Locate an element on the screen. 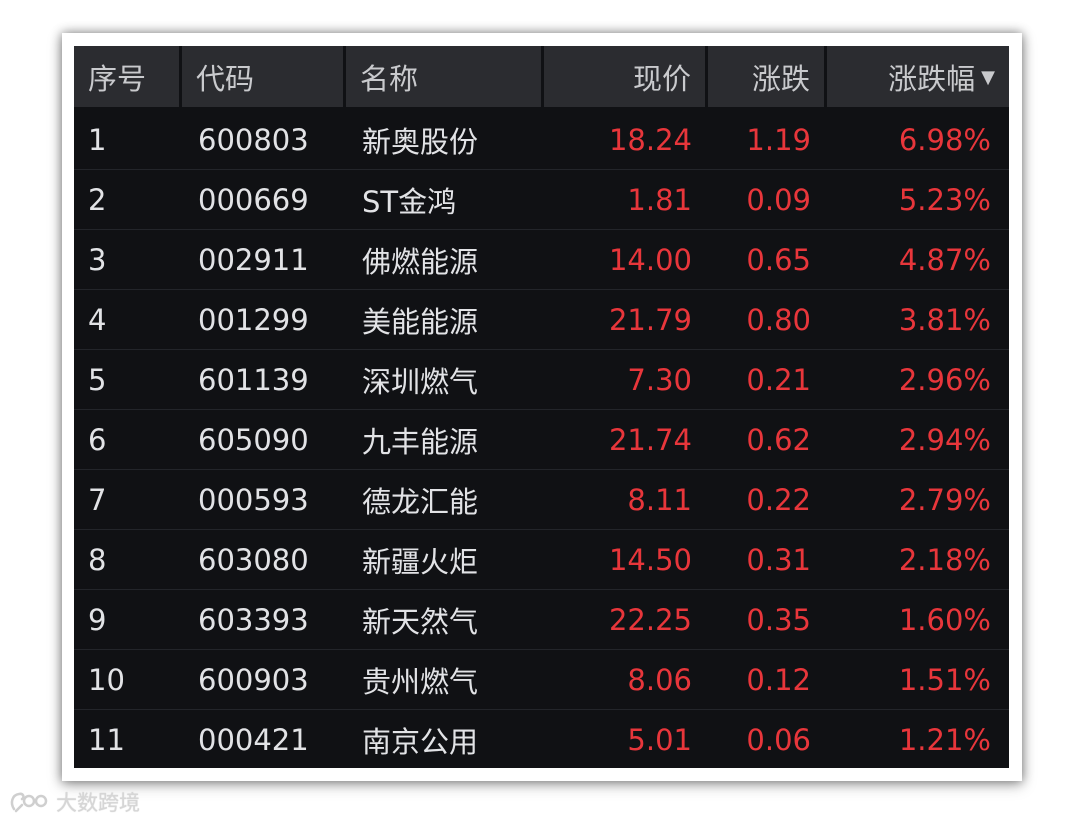 This screenshot has width=1080, height=824. table-row: 7 000593 德龙汇能 8.11 0.22 2.79% is located at coordinates (541, 500).